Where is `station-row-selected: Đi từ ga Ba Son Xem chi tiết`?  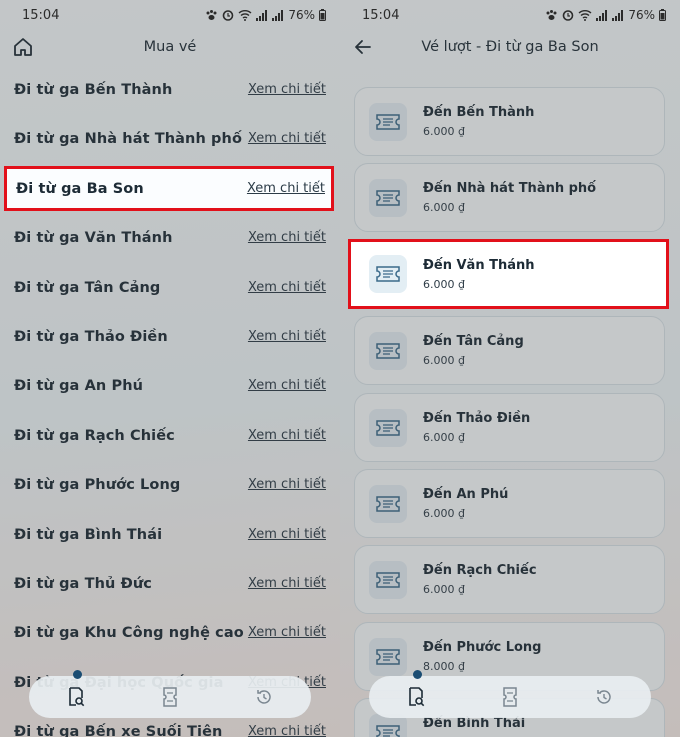 station-row-selected: Đi từ ga Ba Son Xem chi tiết is located at coordinates (169, 188).